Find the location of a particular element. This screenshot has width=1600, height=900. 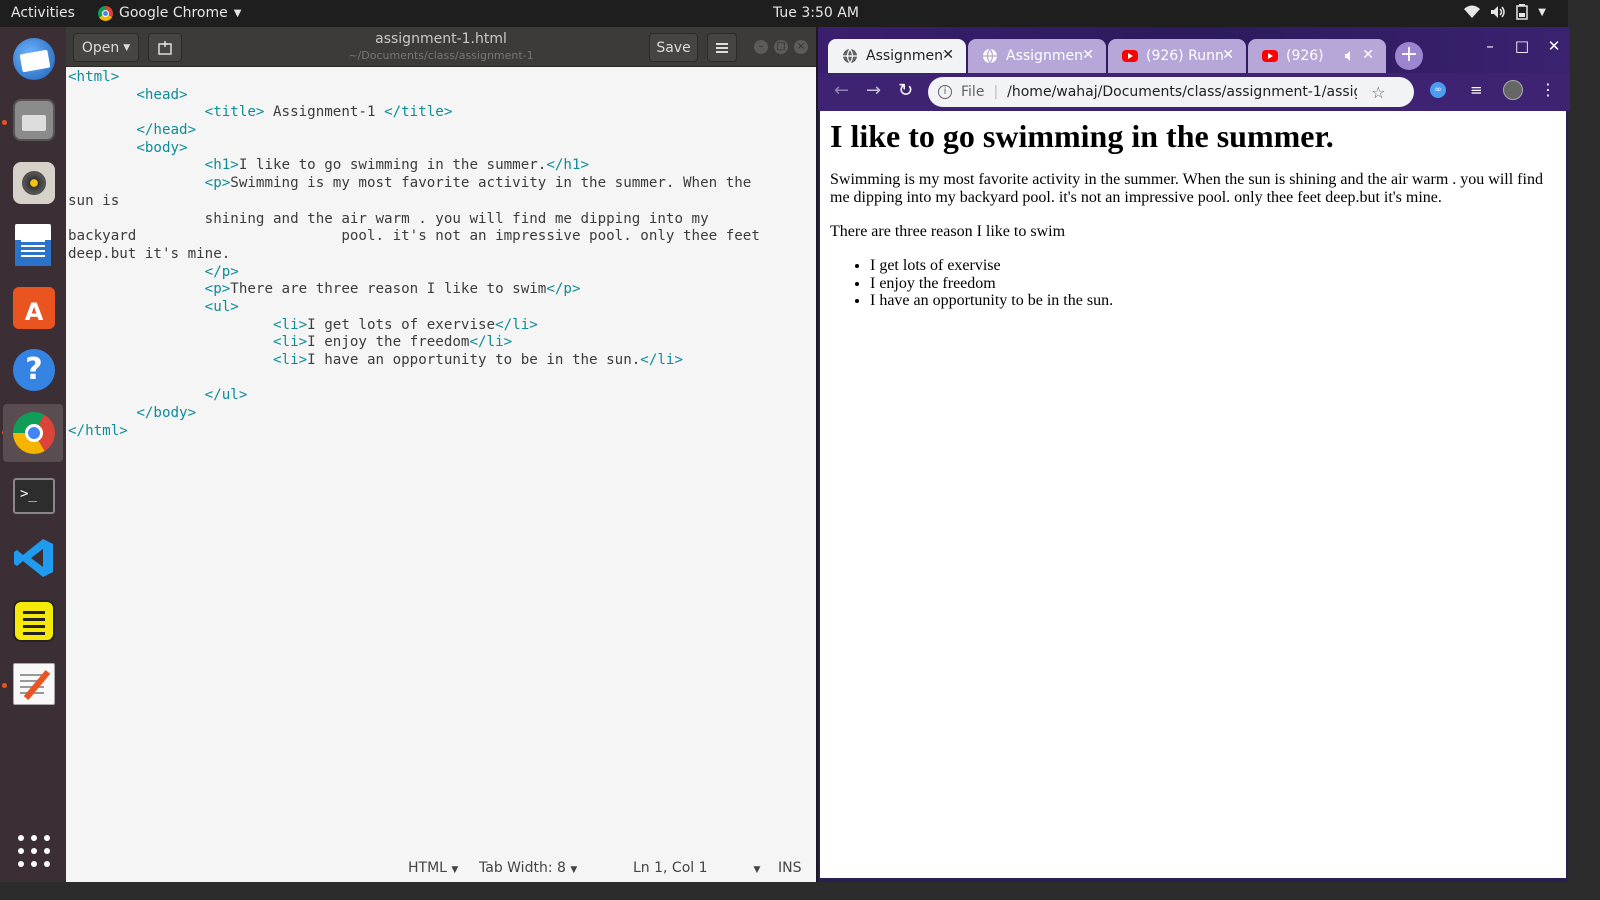

clock: Tue 3:50 AM is located at coordinates (816, 13).